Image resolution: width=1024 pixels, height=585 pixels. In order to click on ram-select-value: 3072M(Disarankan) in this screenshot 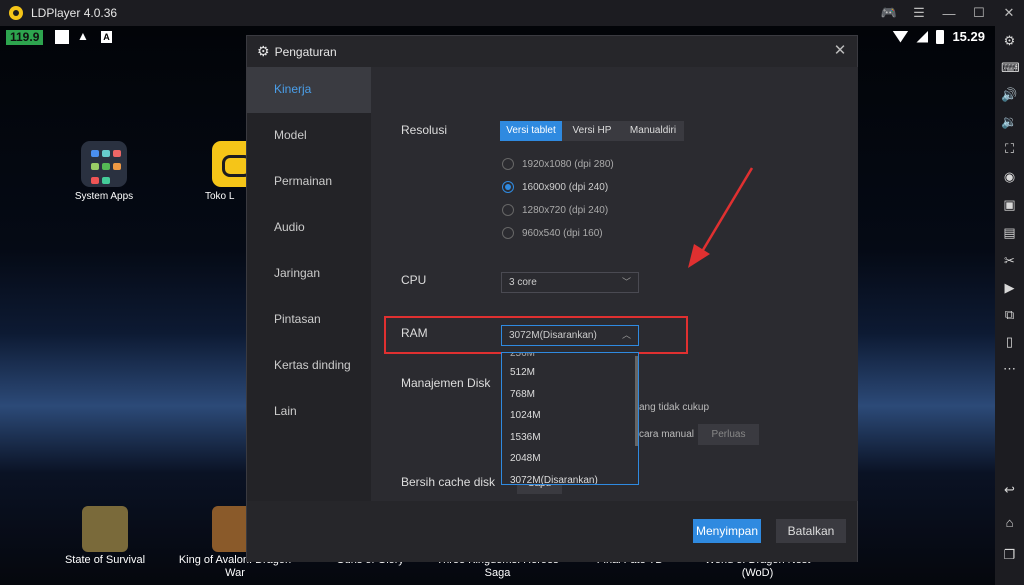, I will do `click(553, 335)`.